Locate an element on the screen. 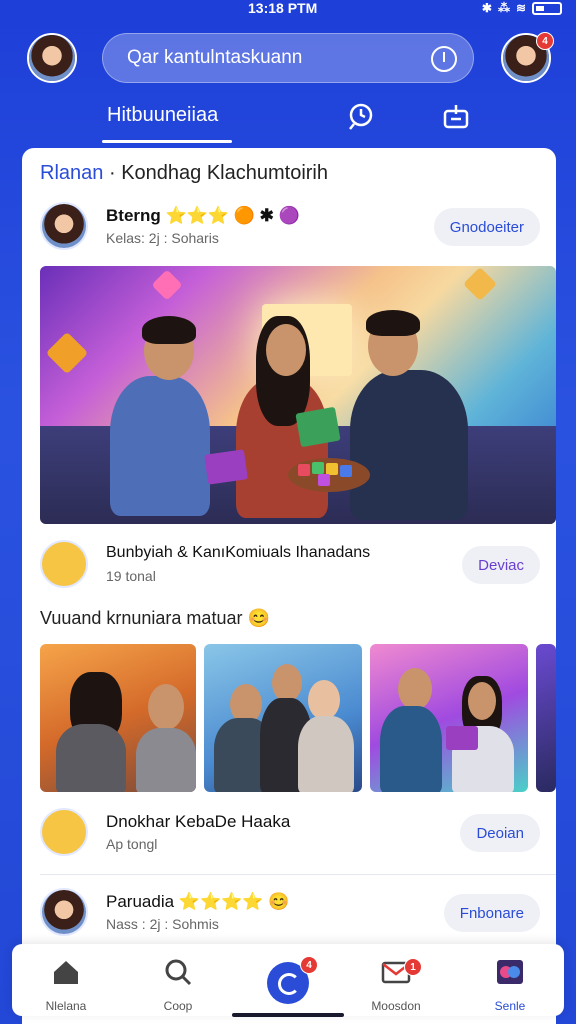  home-indicator is located at coordinates (288, 1015).